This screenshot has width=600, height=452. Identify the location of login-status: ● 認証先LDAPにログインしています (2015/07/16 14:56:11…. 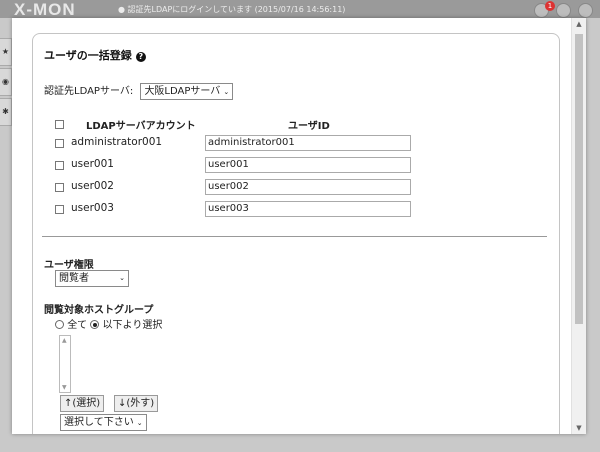
(232, 9).